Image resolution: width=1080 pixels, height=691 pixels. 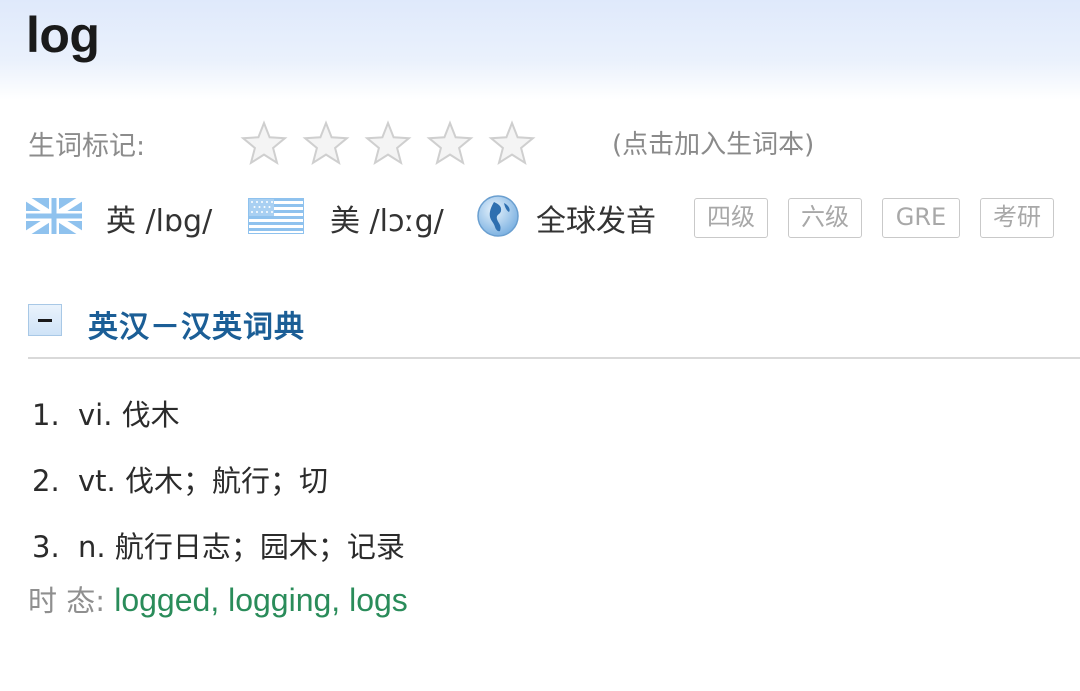 I want to click on vocab-mark-row: 生词标记: (点击加入生词本), so click(x=553, y=143).